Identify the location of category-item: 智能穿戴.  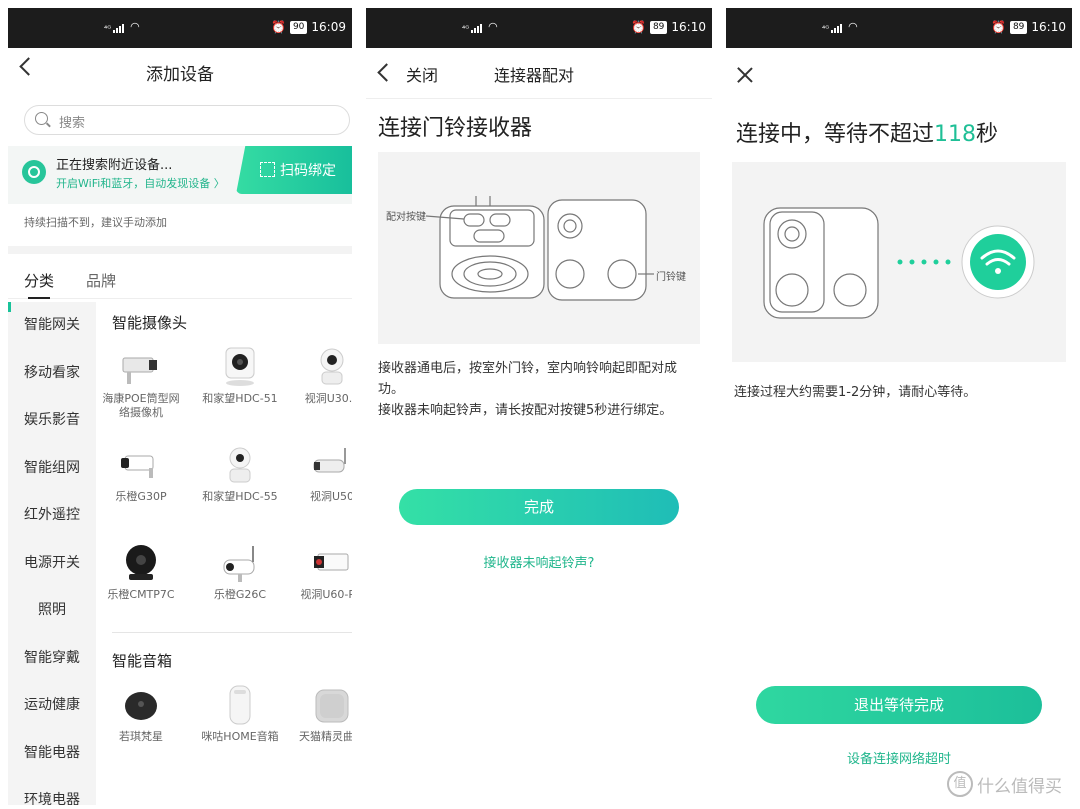
(52, 659).